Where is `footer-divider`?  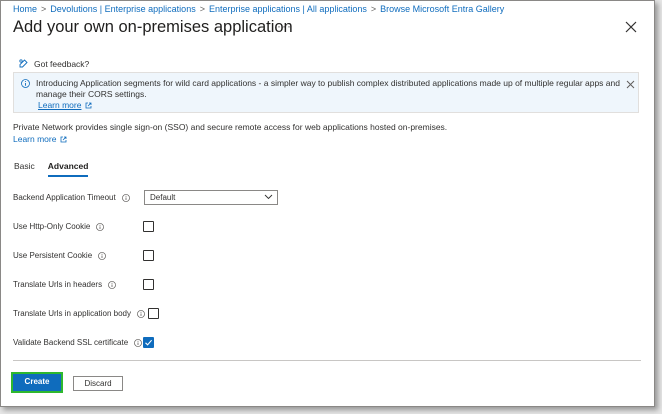 footer-divider is located at coordinates (327, 360).